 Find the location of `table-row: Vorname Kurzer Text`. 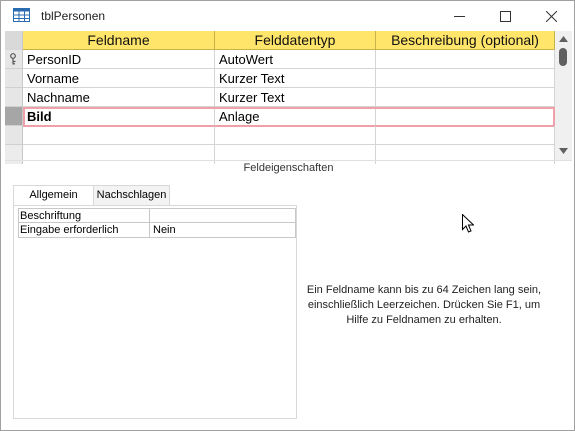

table-row: Vorname Kurzer Text is located at coordinates (280, 78).